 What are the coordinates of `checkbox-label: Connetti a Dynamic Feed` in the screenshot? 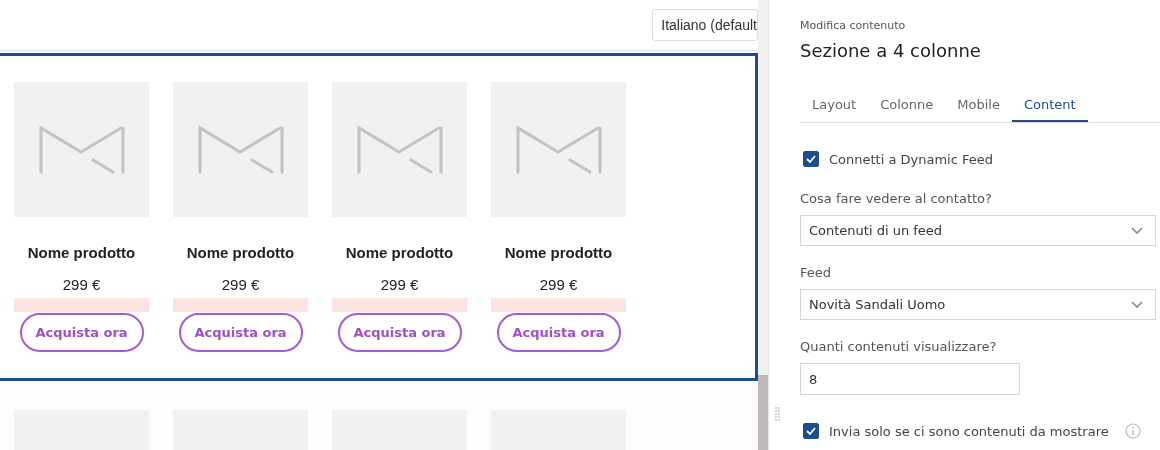 It's located at (911, 159).